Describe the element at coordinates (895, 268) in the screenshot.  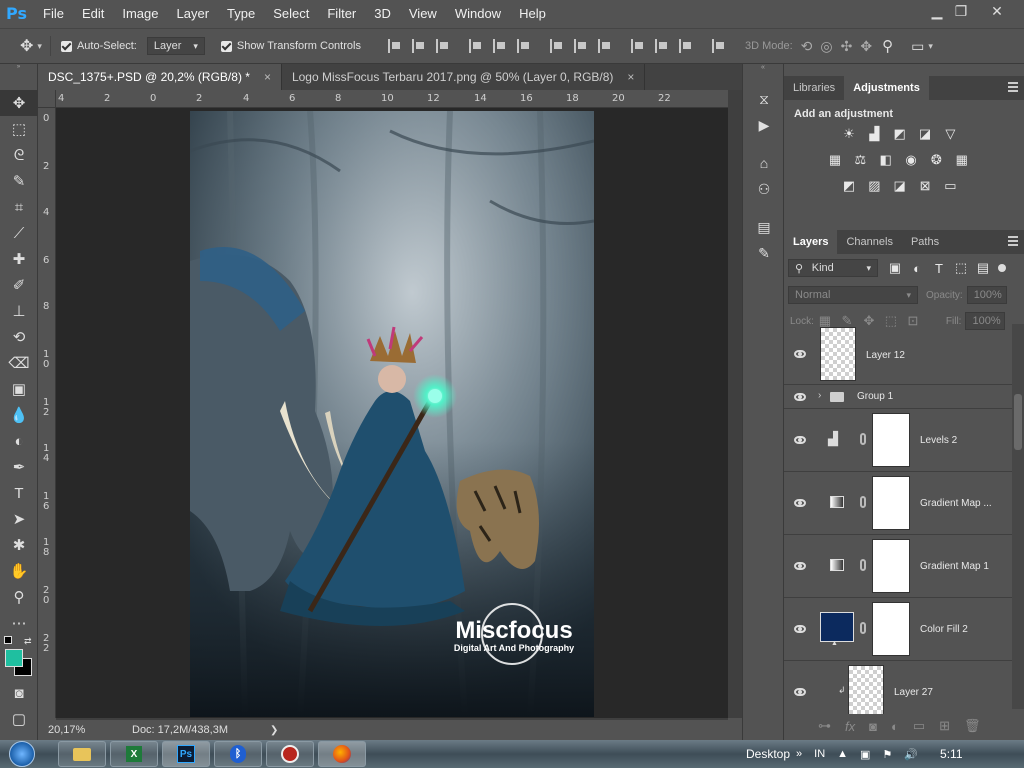
I see `filter-pixel-icon: ▣` at that location.